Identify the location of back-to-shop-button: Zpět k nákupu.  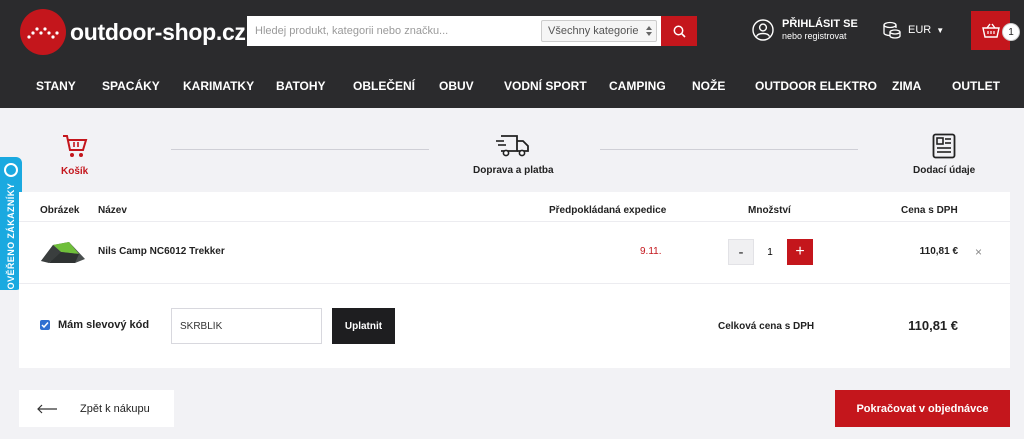
(96, 408).